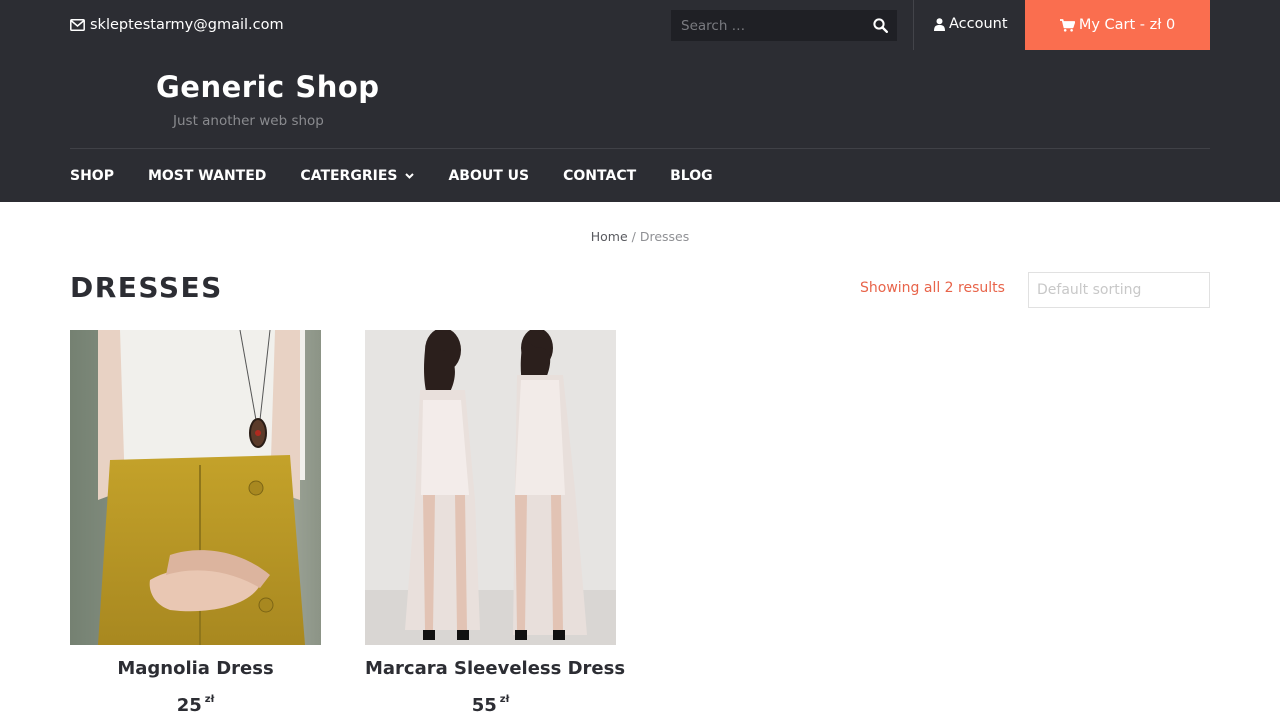 This screenshot has height=720, width=1280. Describe the element at coordinates (268, 87) in the screenshot. I see `site-title: Generic Shop` at that location.